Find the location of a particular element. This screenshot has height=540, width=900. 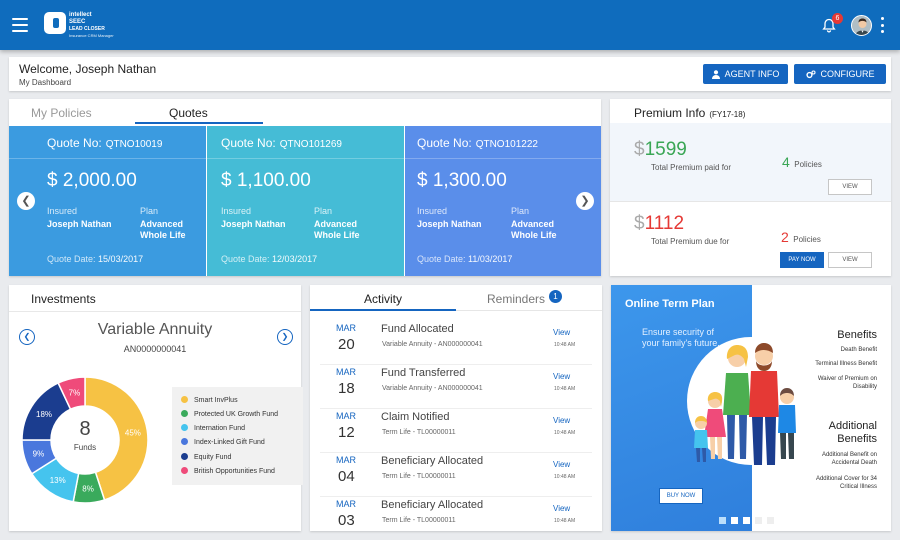

activity-title: Claim Notified is located at coordinates (415, 417).